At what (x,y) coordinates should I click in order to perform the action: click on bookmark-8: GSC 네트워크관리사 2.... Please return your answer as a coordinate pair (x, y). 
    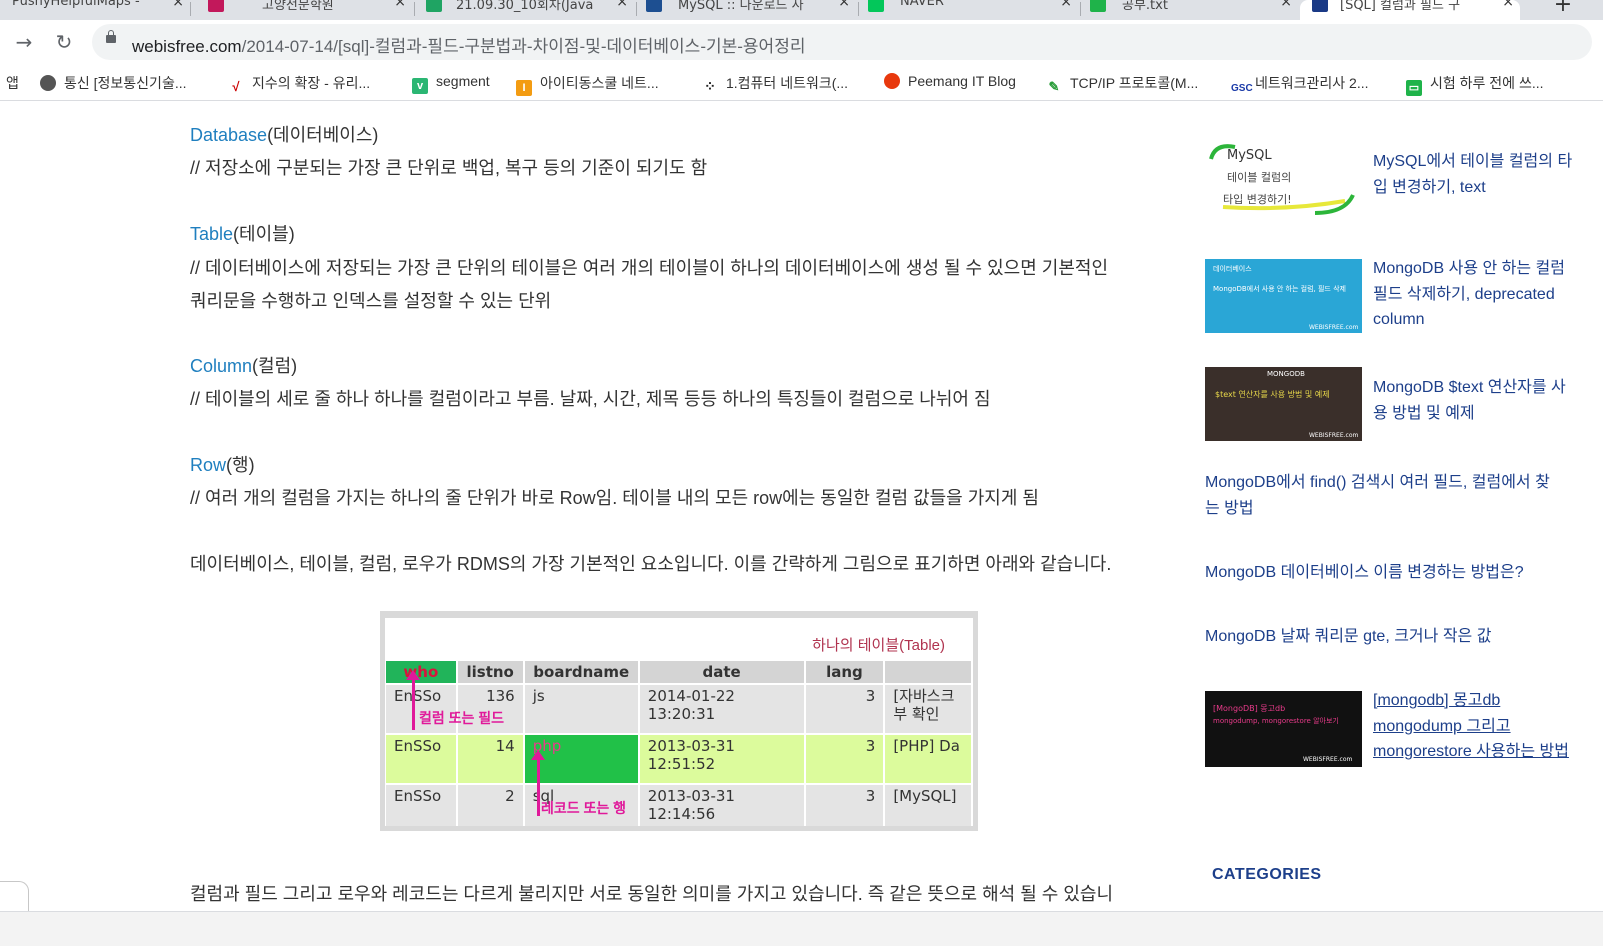
    Looking at the image, I should click on (1300, 85).